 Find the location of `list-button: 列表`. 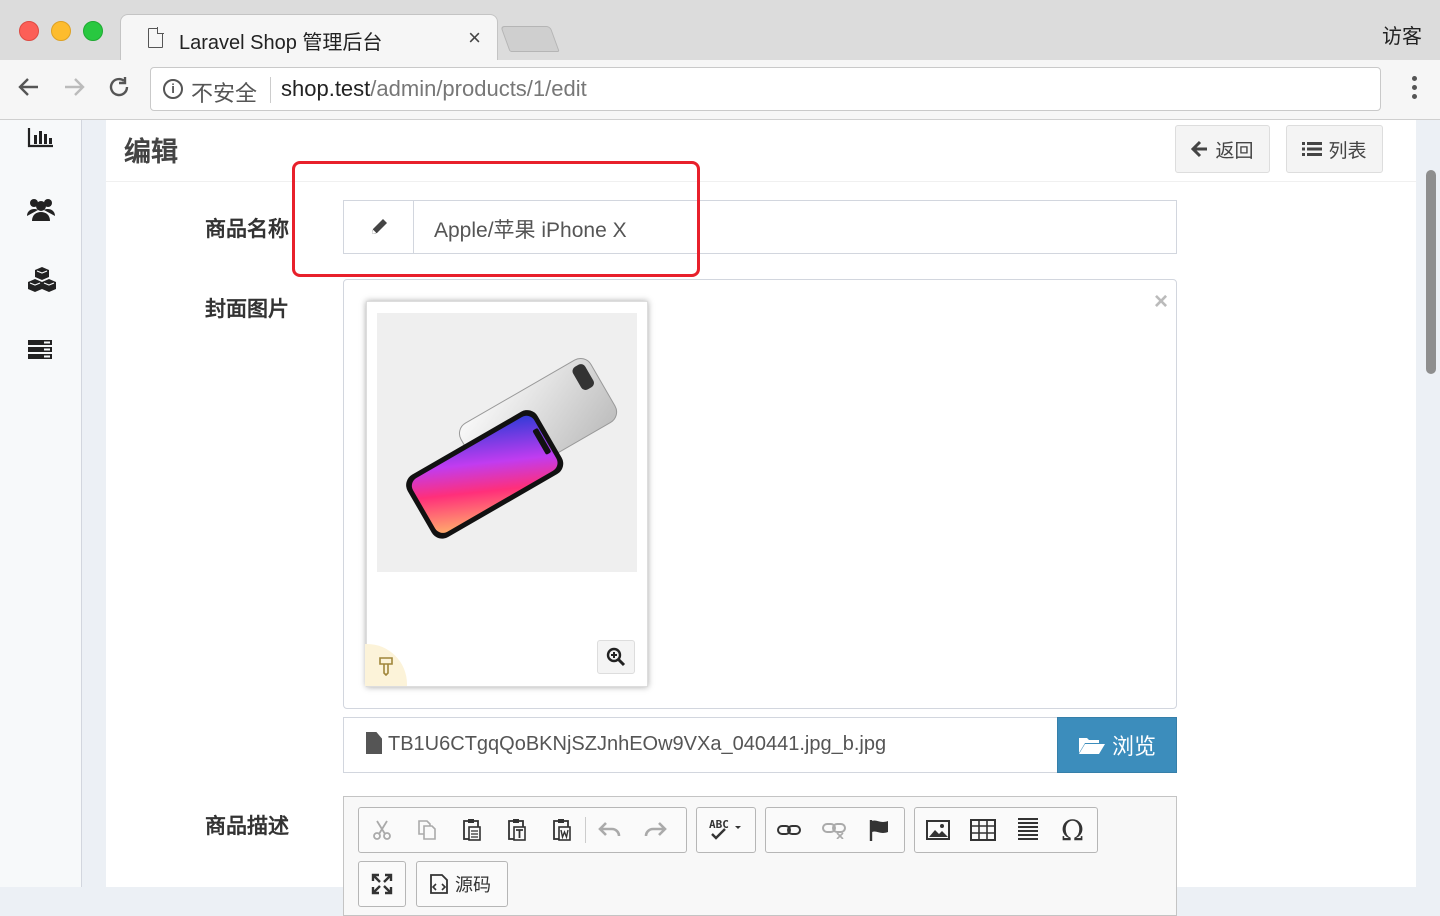

list-button: 列表 is located at coordinates (1334, 149).